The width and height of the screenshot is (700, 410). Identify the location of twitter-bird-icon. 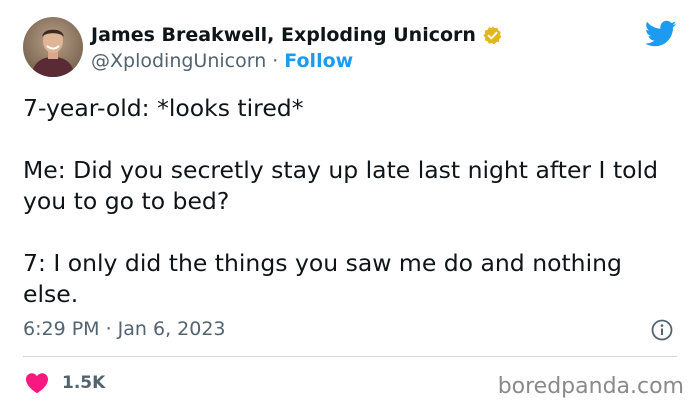
(660, 34).